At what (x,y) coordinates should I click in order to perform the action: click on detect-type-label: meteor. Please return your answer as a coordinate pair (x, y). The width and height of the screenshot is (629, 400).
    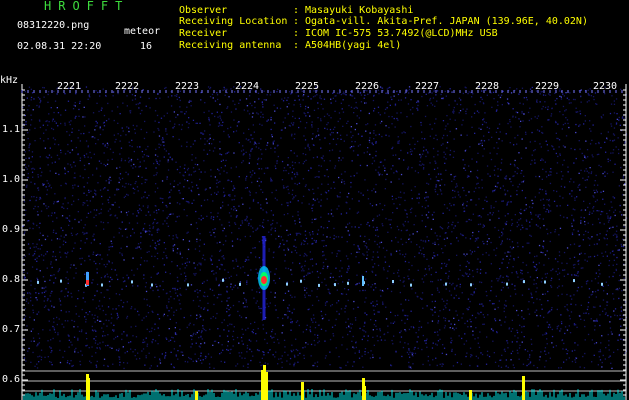
    Looking at the image, I should click on (142, 31).